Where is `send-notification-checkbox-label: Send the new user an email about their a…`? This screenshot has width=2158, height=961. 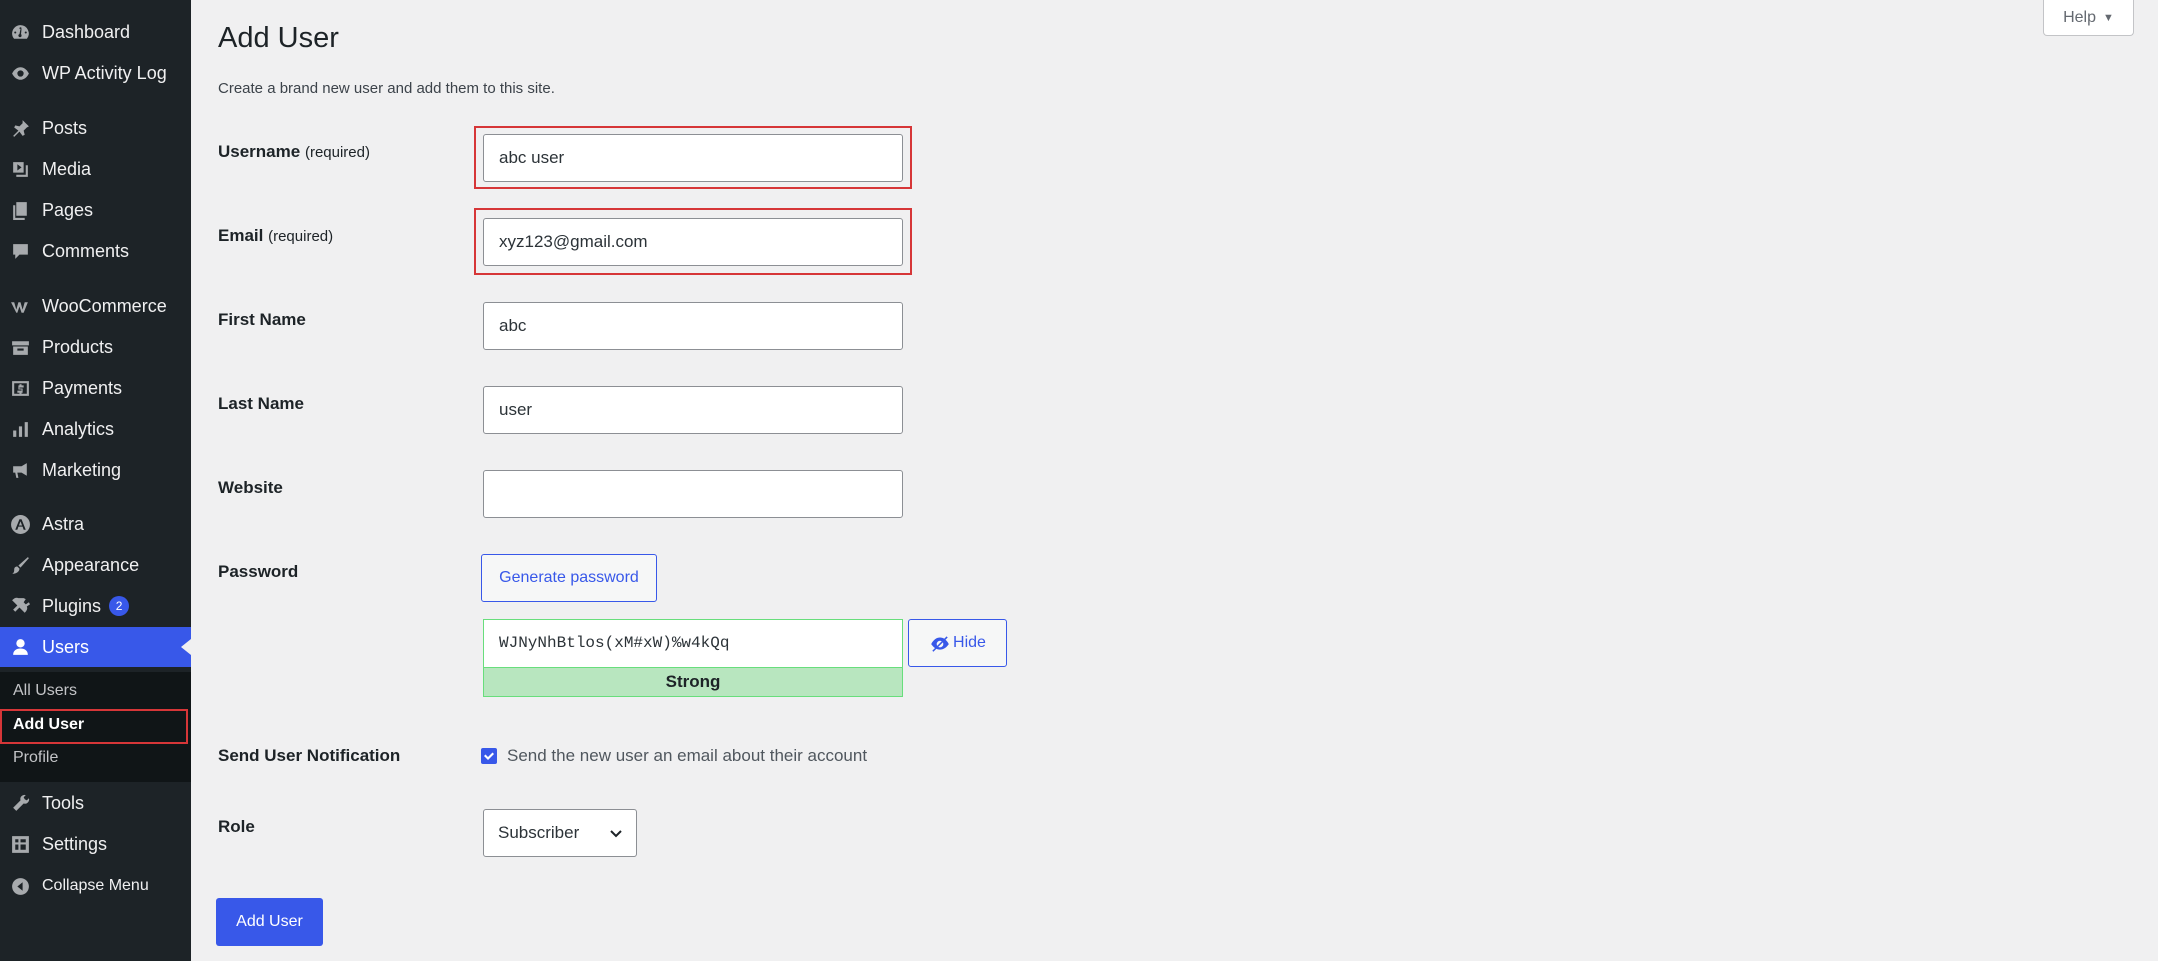
send-notification-checkbox-label: Send the new user an email about their a… is located at coordinates (687, 756).